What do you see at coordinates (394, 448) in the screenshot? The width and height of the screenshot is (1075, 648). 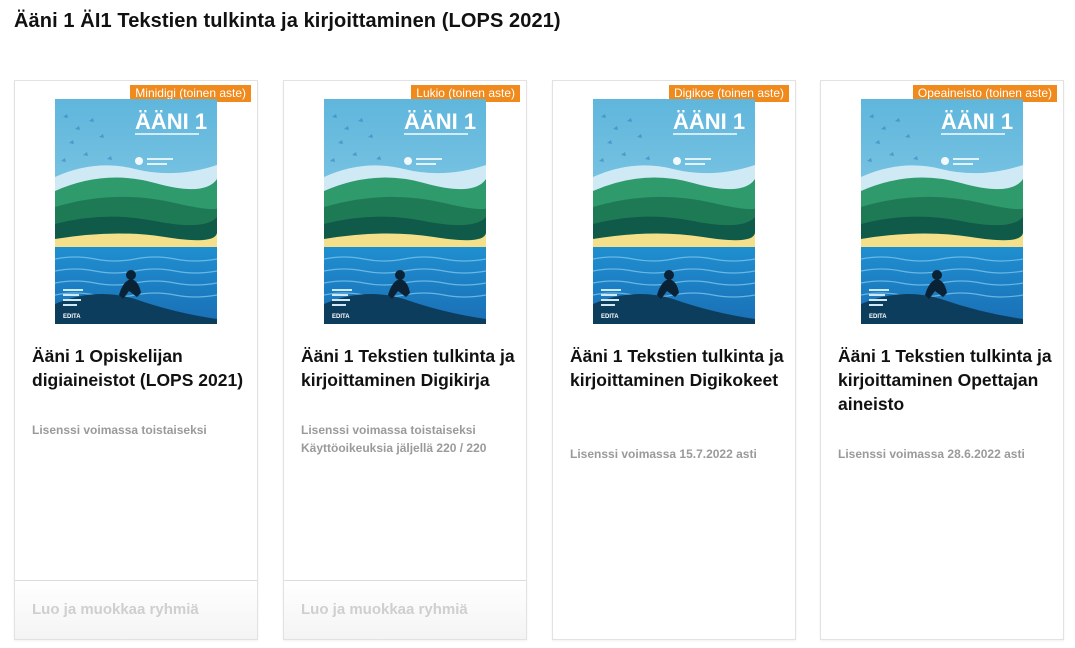 I see `license-usage-count: Käyttöoikeuksia jäljellä 220 / 220` at bounding box center [394, 448].